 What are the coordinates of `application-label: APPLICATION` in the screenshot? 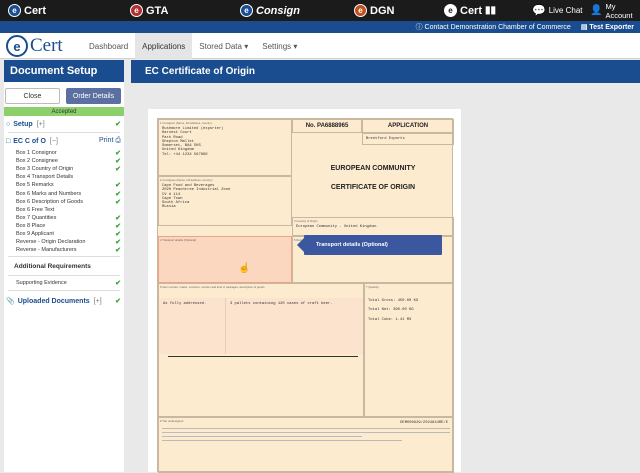 It's located at (408, 126).